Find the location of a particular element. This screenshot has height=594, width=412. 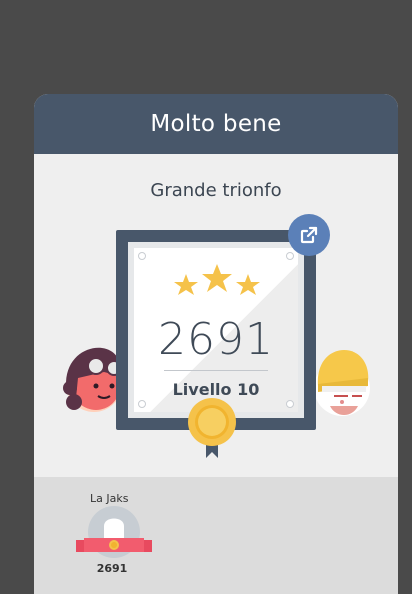

character-left-icon is located at coordinates (92, 379).